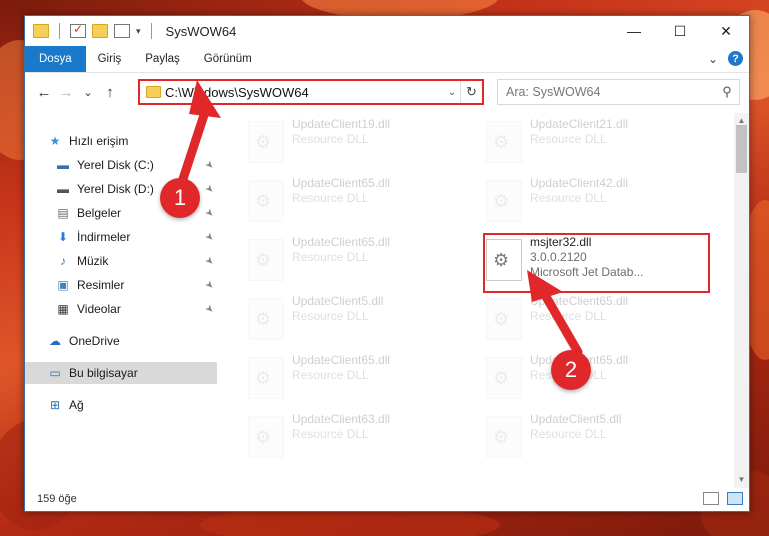  What do you see at coordinates (55, 59) in the screenshot?
I see `tab-file: Dosya` at bounding box center [55, 59].